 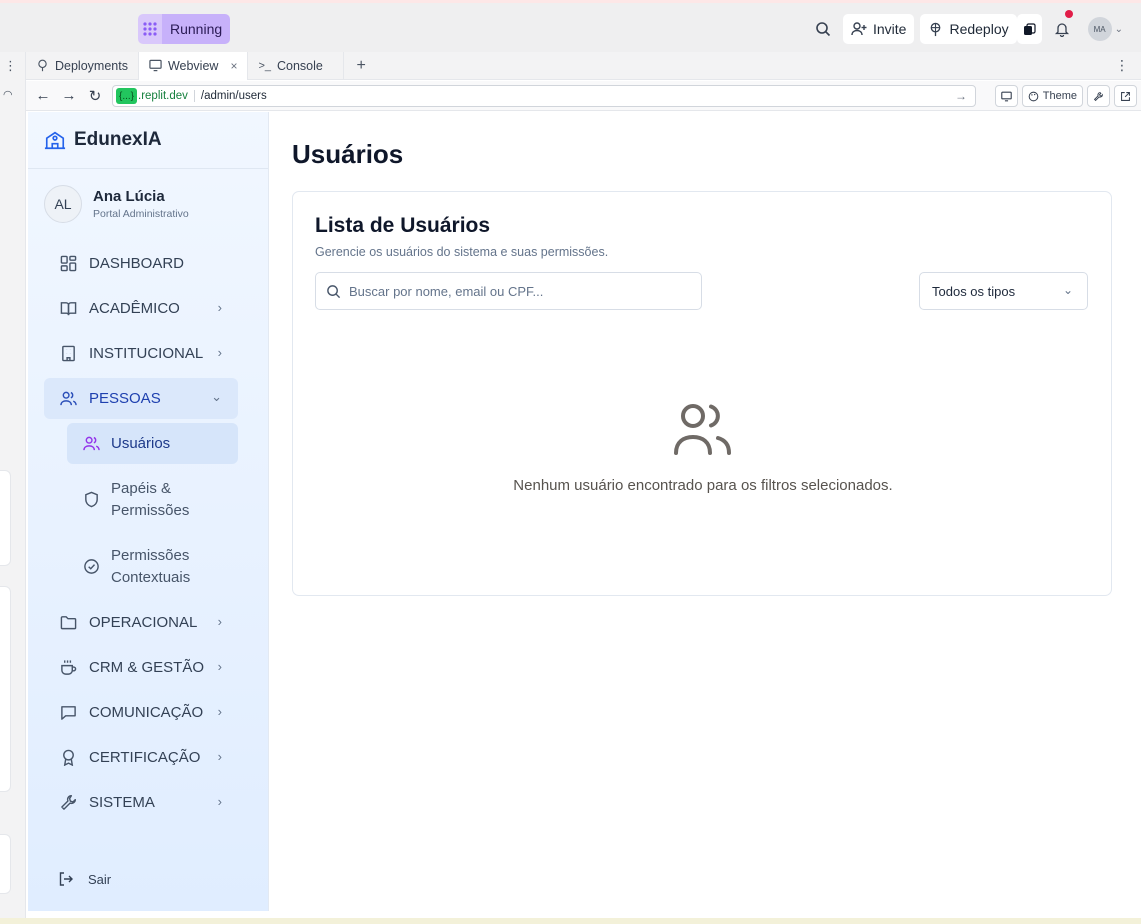 I want to click on url-field: {...} .replit.dev /admin/users →, so click(x=544, y=96).